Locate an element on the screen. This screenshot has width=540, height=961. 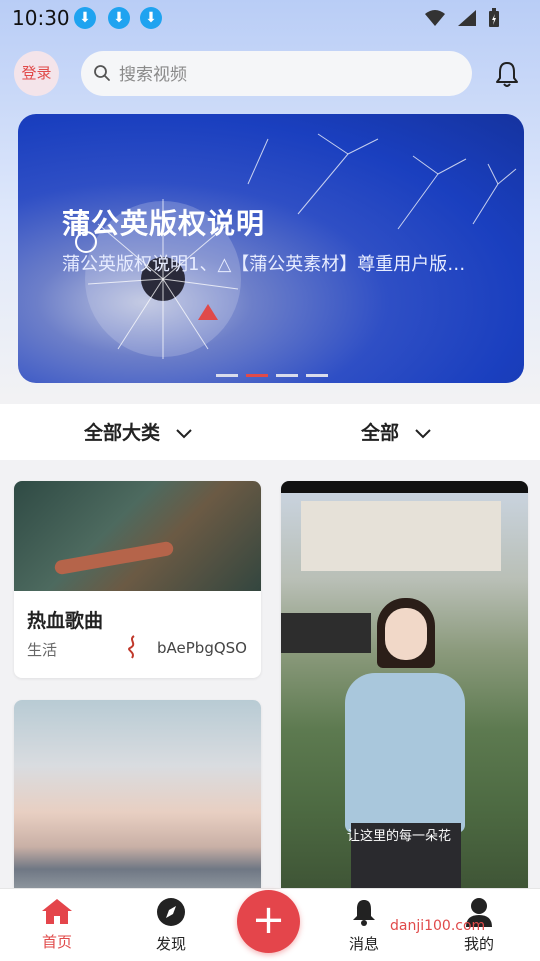
home-icon is located at coordinates (57, 911).